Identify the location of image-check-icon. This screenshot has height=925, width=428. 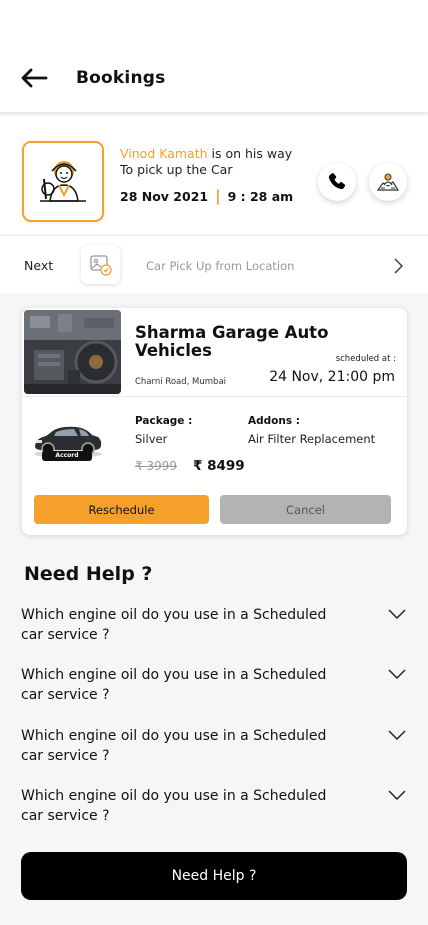
(100, 265).